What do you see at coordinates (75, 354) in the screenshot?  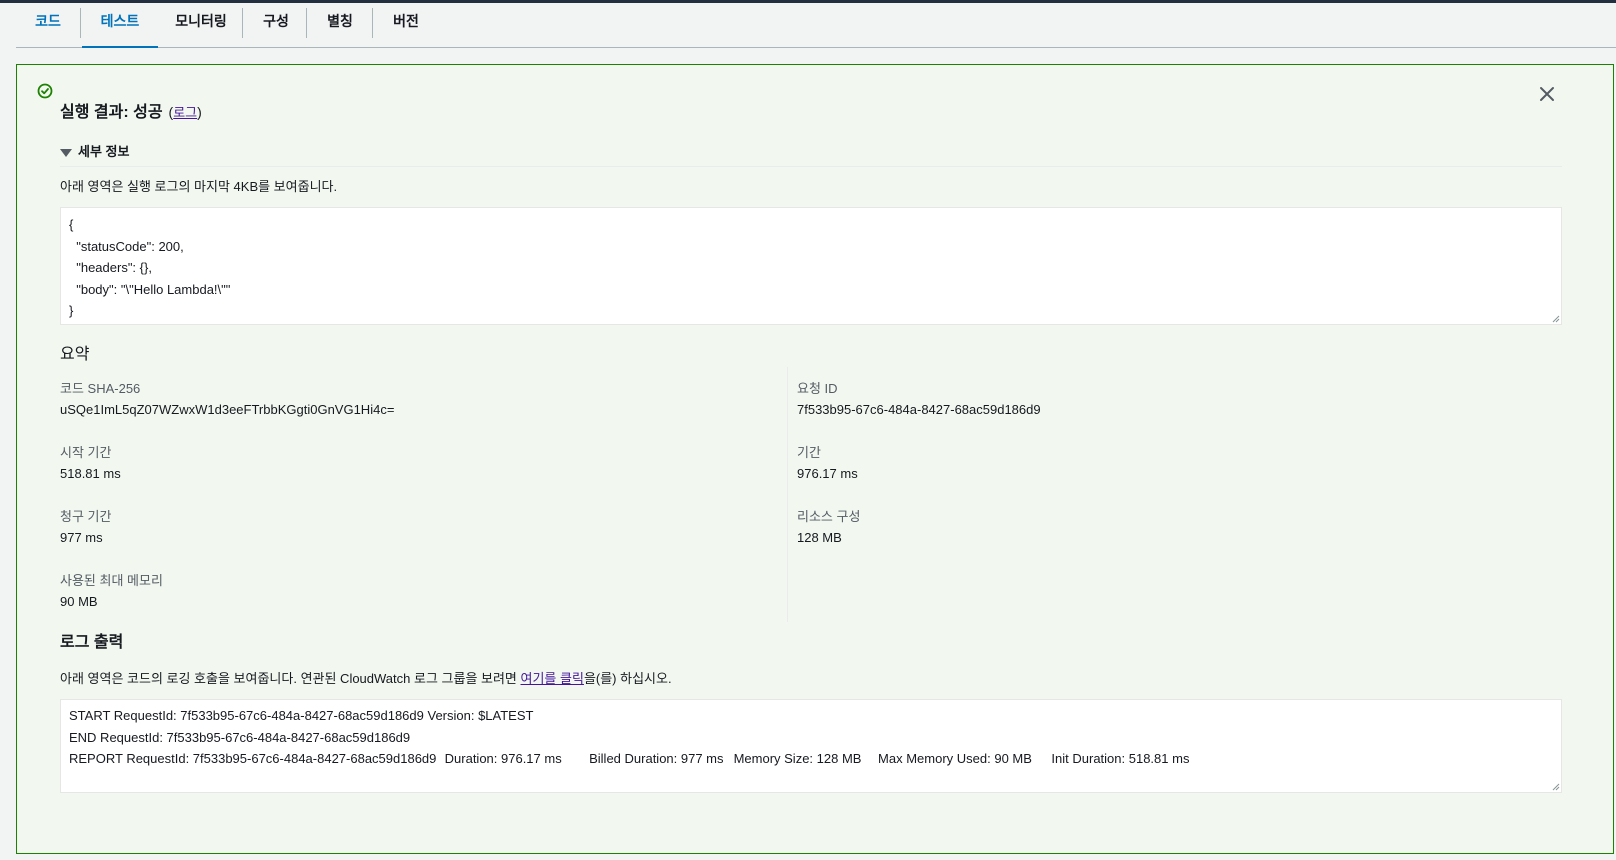 I see `summary-heading: 요약` at bounding box center [75, 354].